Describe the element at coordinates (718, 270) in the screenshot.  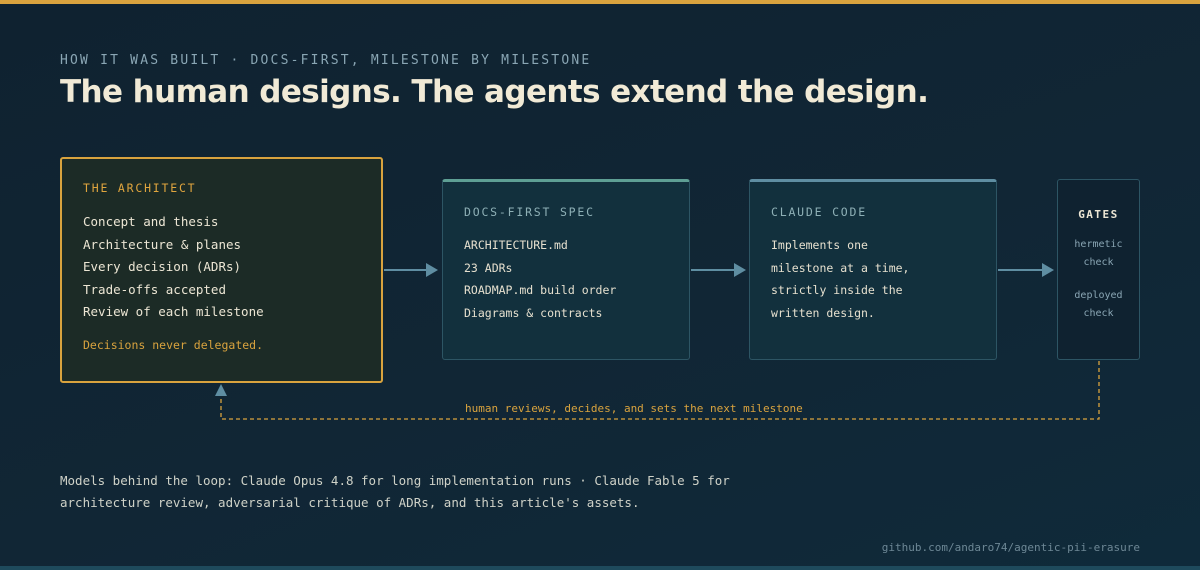
I see `arrow-spec-to-claude` at that location.